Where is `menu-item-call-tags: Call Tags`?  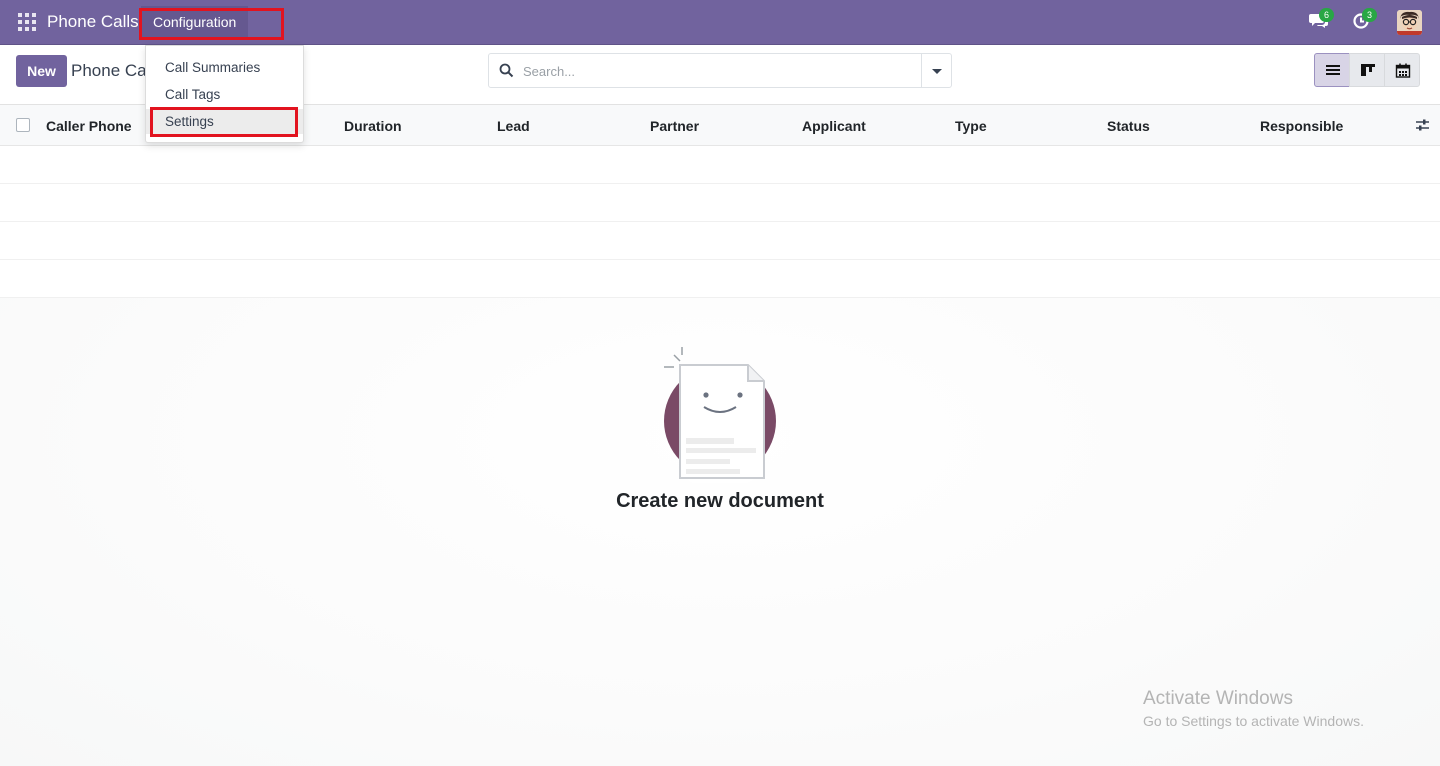
menu-item-call-tags: Call Tags is located at coordinates (224, 94).